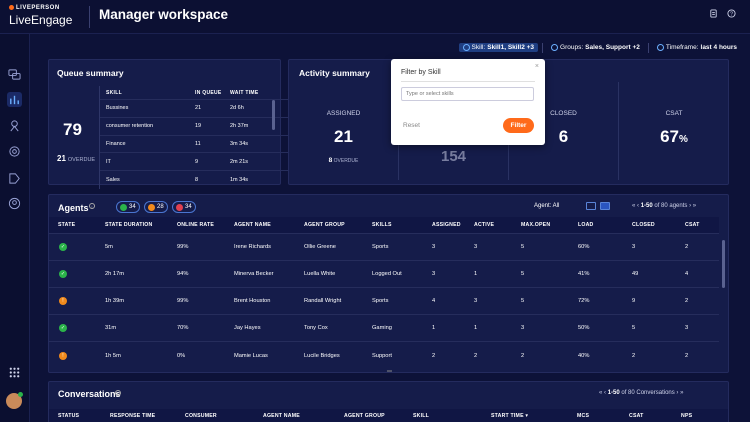  I want to click on filter-button: Filter, so click(518, 125).